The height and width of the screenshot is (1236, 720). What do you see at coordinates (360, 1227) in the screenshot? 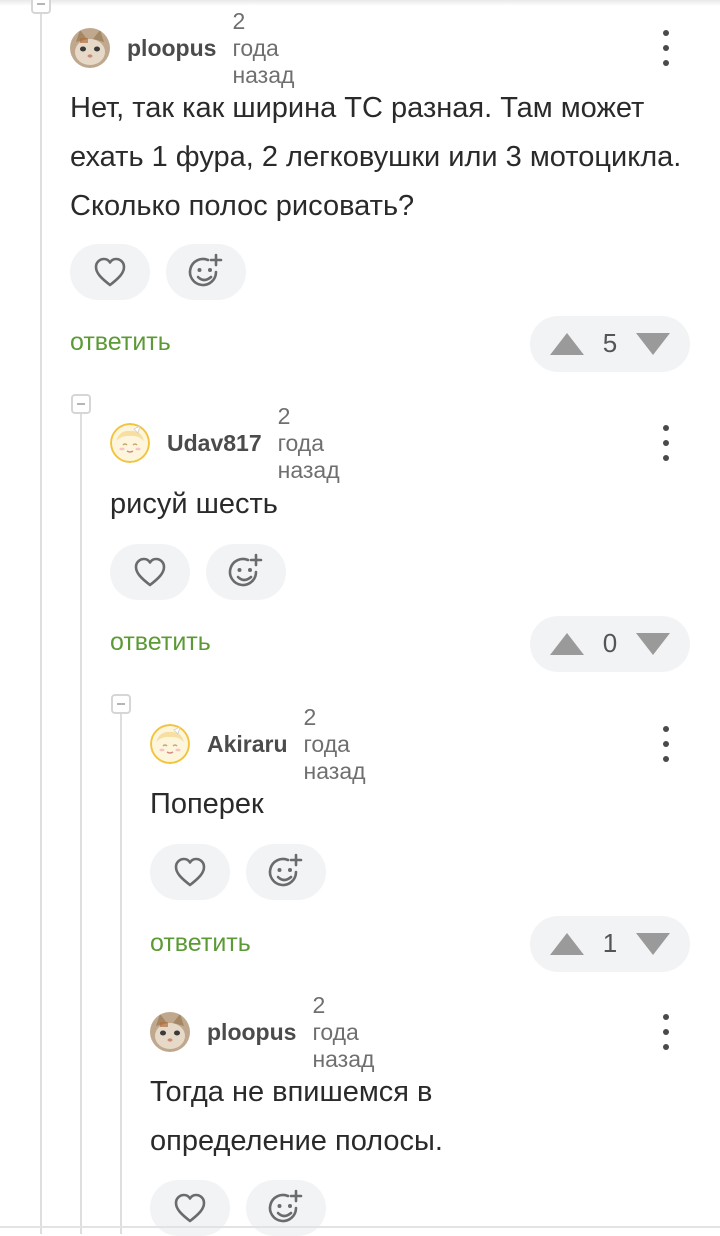
I see `bottom-divider` at bounding box center [360, 1227].